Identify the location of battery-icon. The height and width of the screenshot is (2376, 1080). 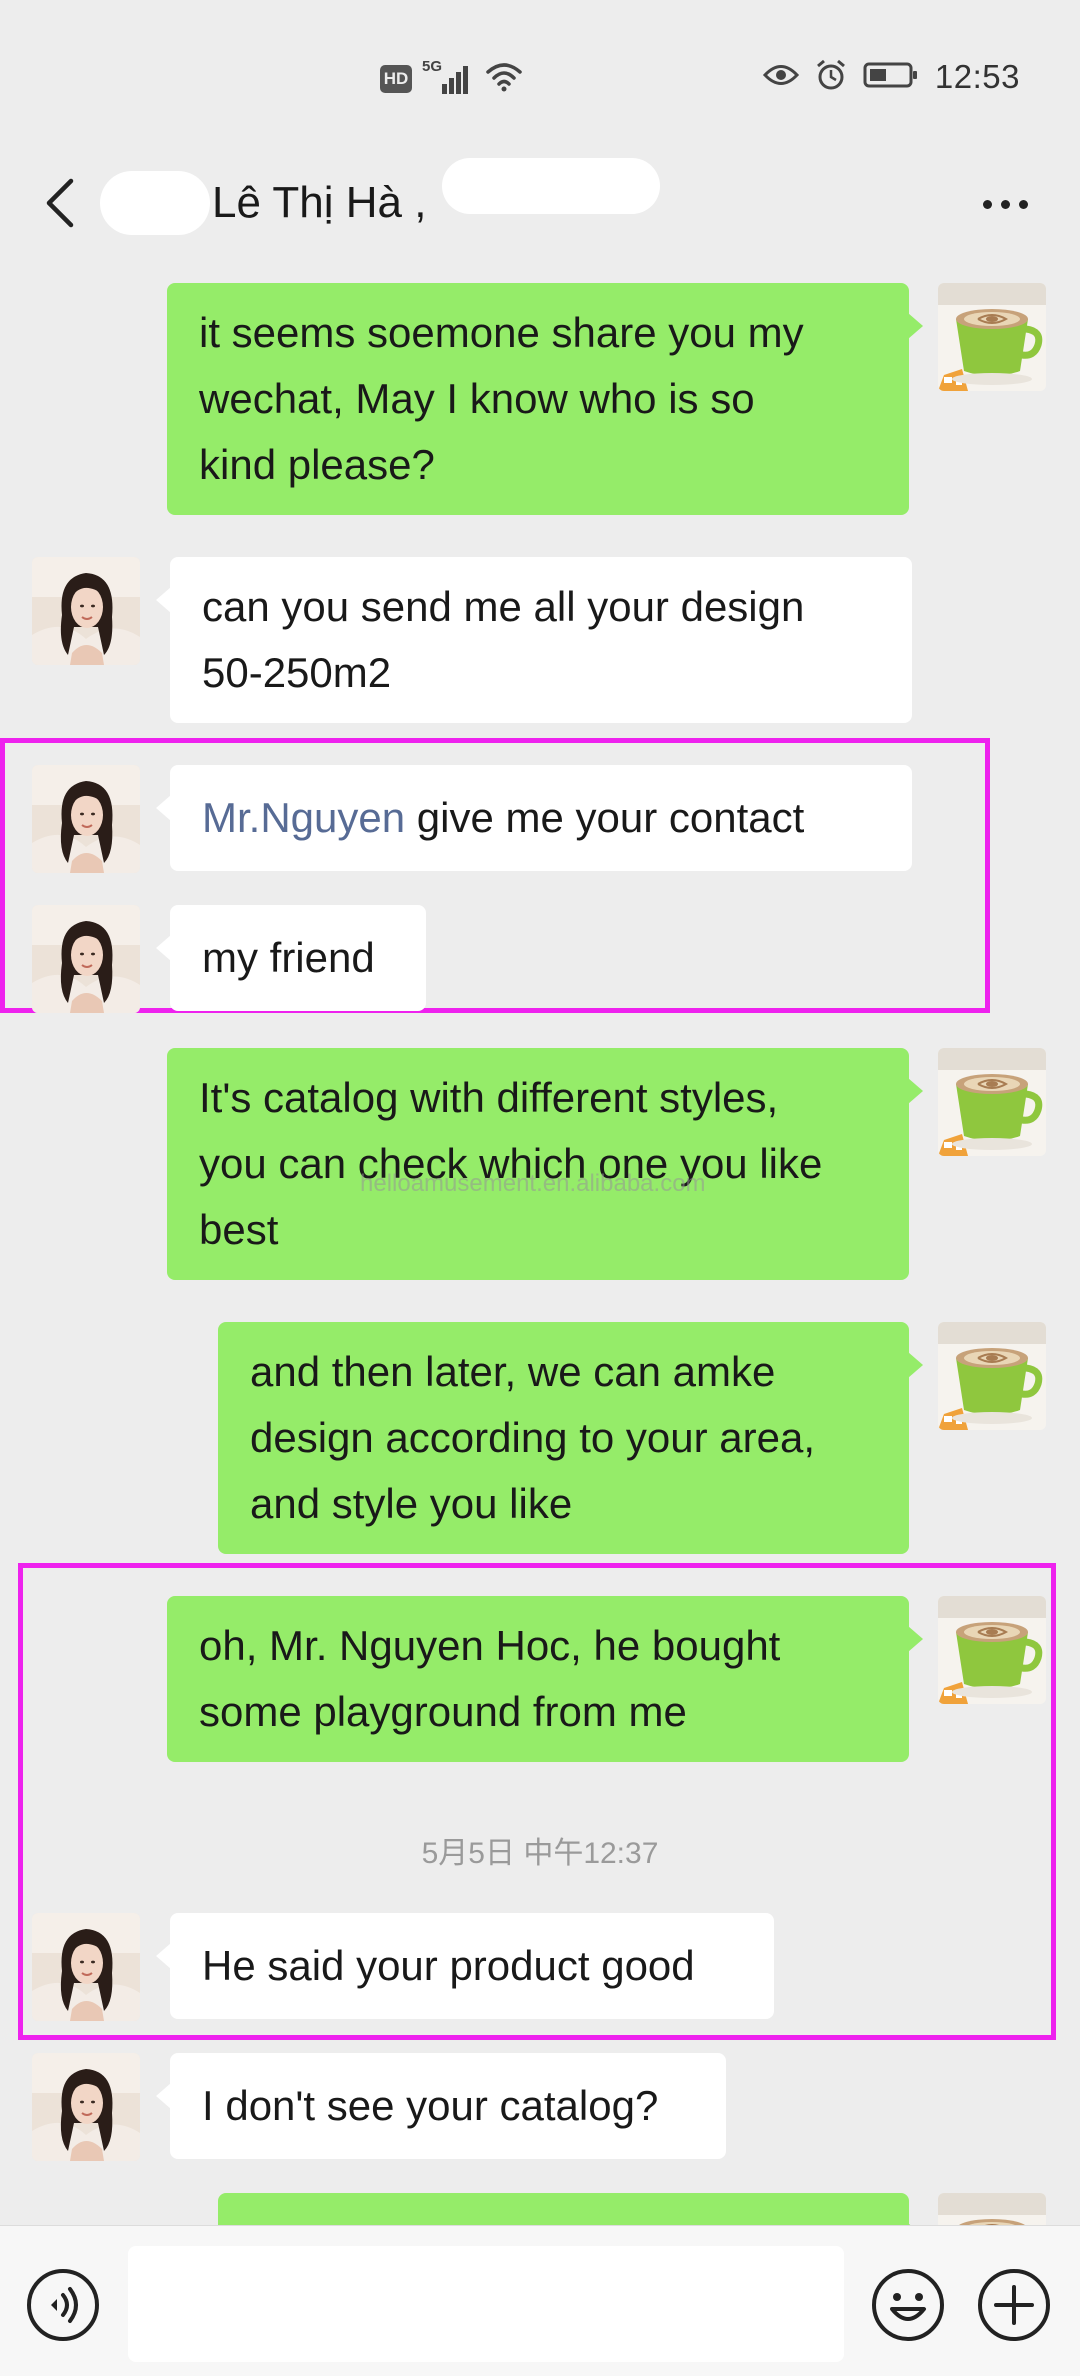
(891, 77).